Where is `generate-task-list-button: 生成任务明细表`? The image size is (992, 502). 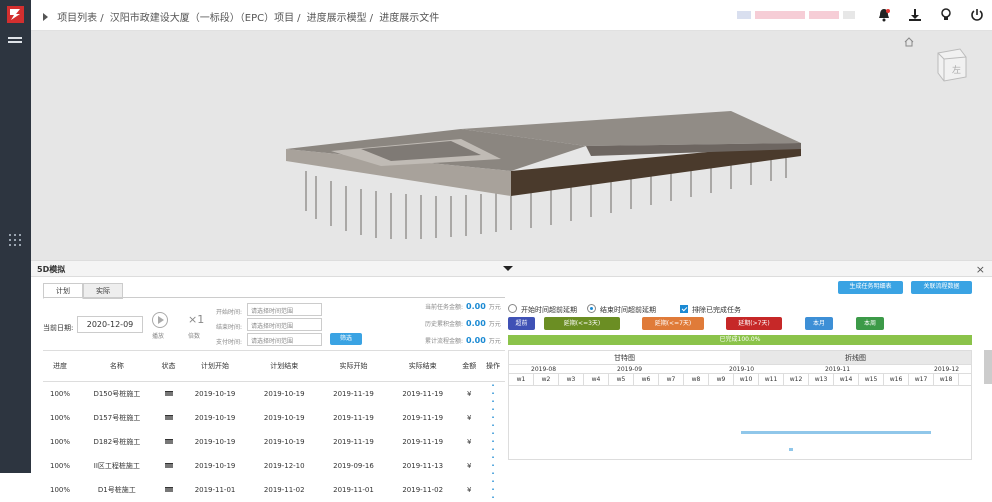
generate-task-list-button: 生成任务明细表 is located at coordinates (870, 287).